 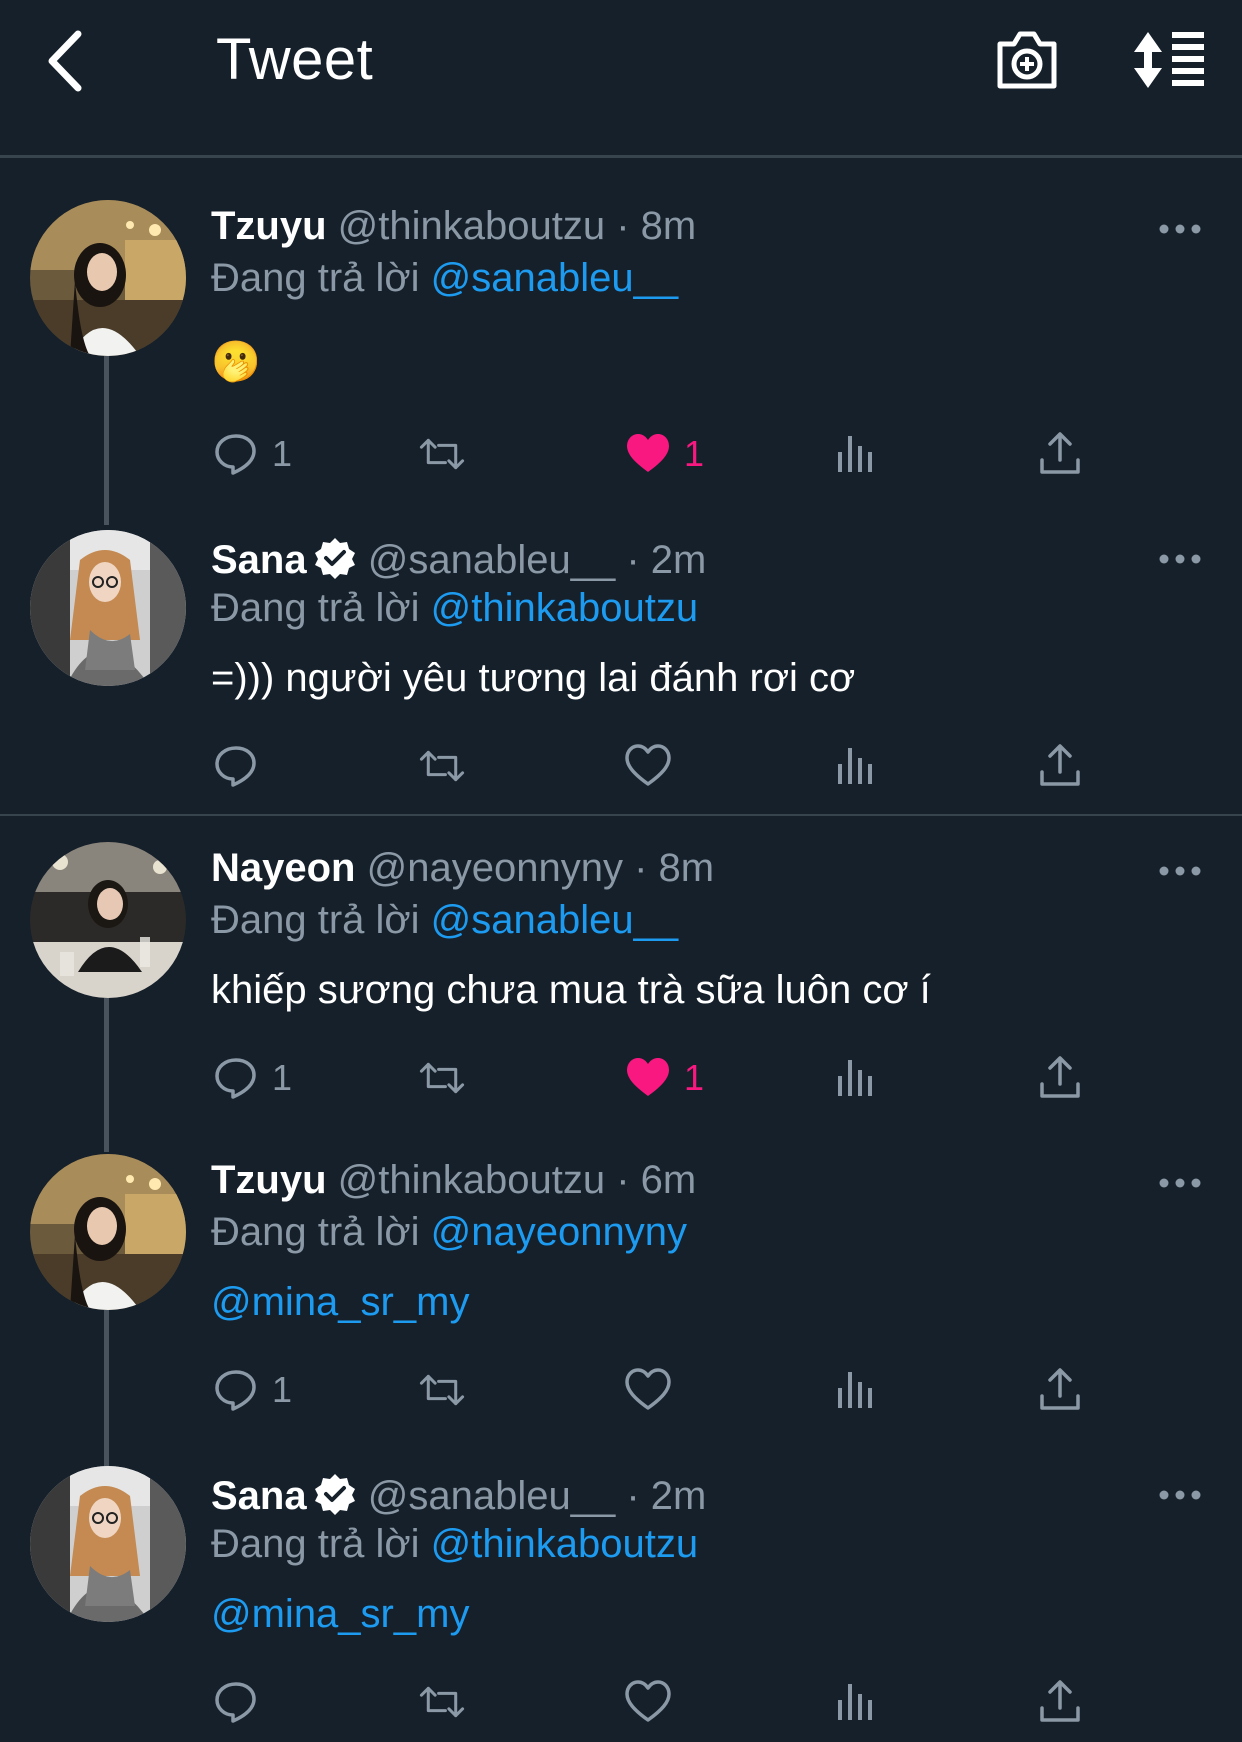 What do you see at coordinates (283, 868) in the screenshot?
I see `display-name: Nayeon` at bounding box center [283, 868].